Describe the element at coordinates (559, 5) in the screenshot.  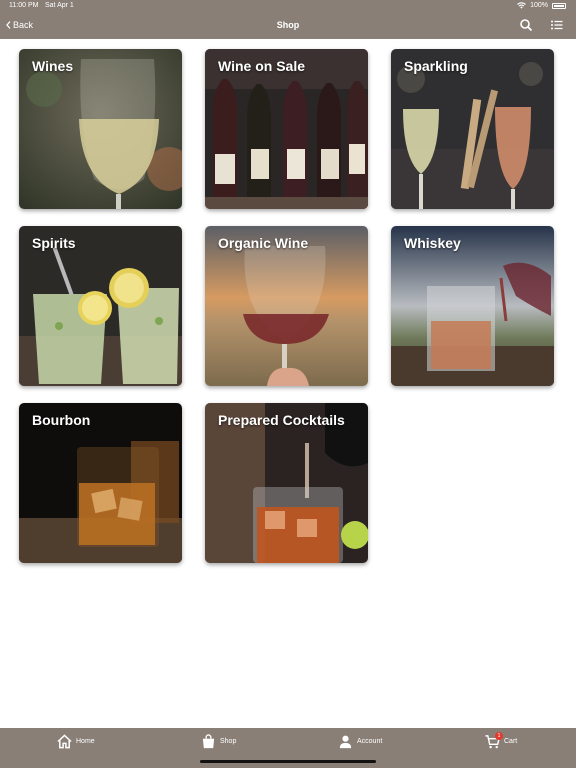
I see `battery-icon` at that location.